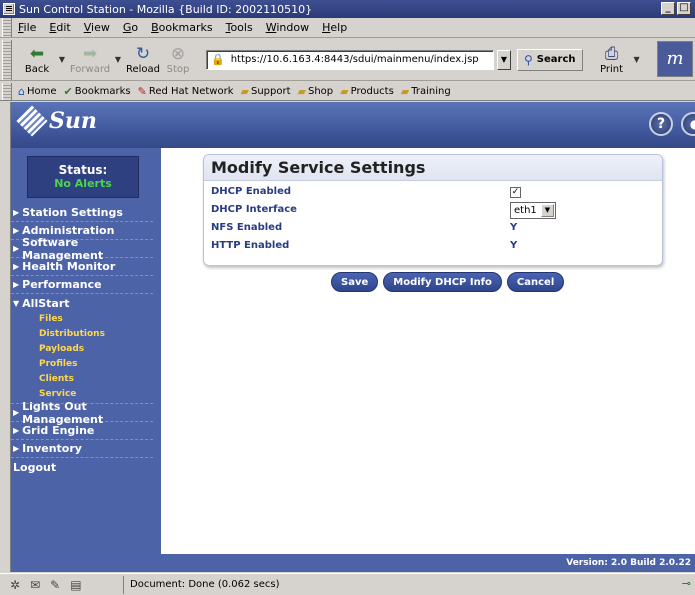 This screenshot has height=595, width=695. I want to click on bookmark-shop: ▰ Shop, so click(316, 91).